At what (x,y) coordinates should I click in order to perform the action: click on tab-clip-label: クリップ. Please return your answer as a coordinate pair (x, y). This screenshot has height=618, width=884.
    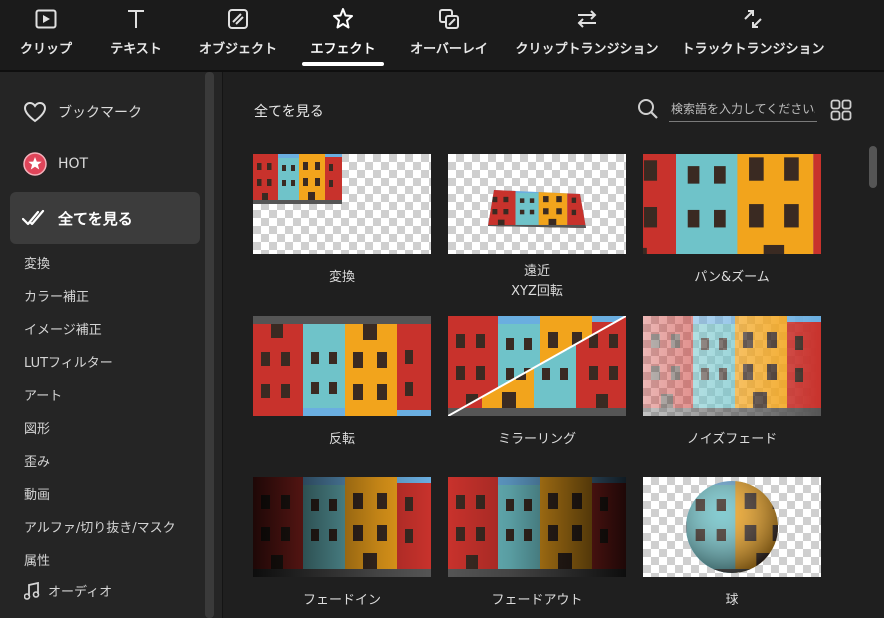
    Looking at the image, I should click on (46, 49).